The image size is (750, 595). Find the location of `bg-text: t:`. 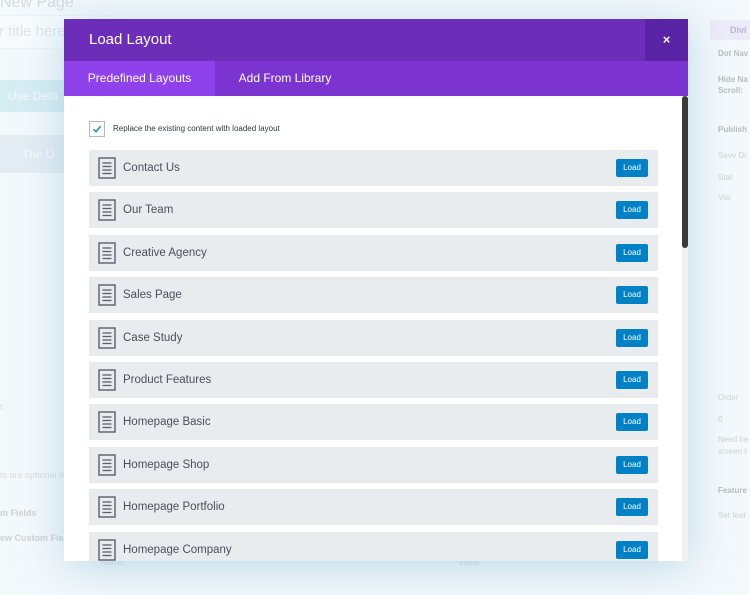

bg-text: t: is located at coordinates (3, 407).